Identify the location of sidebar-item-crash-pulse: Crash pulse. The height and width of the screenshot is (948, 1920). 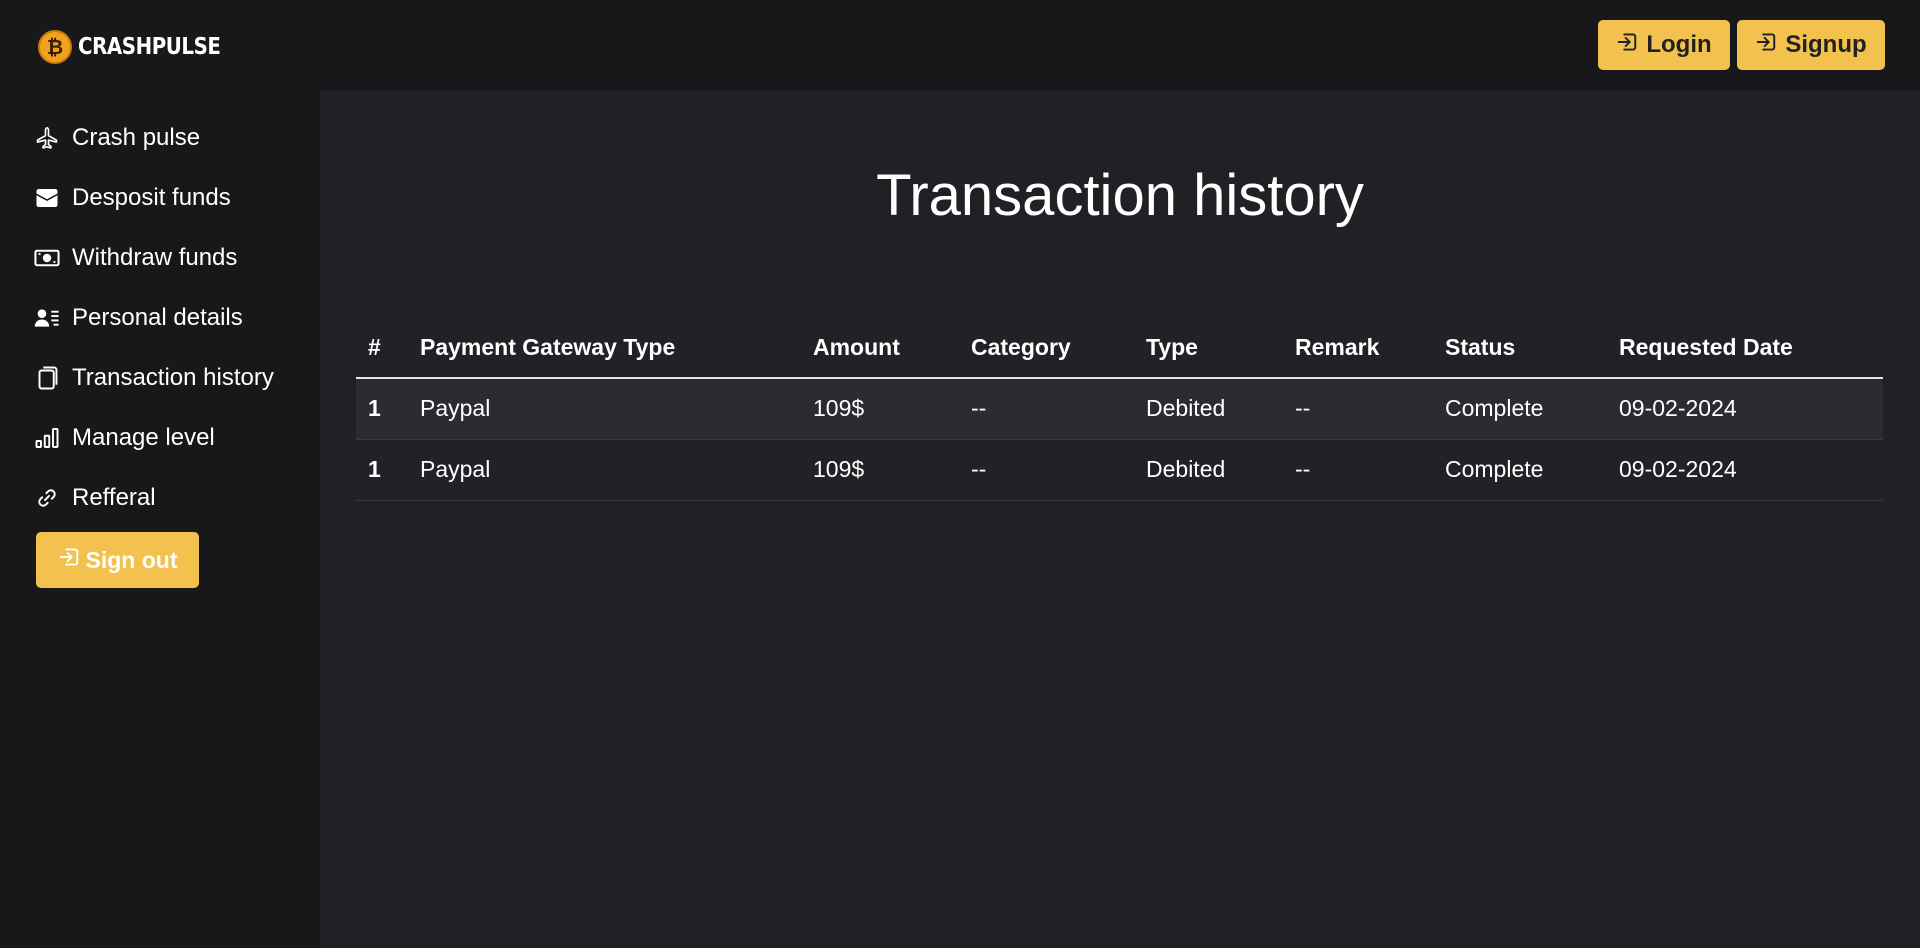
(154, 138).